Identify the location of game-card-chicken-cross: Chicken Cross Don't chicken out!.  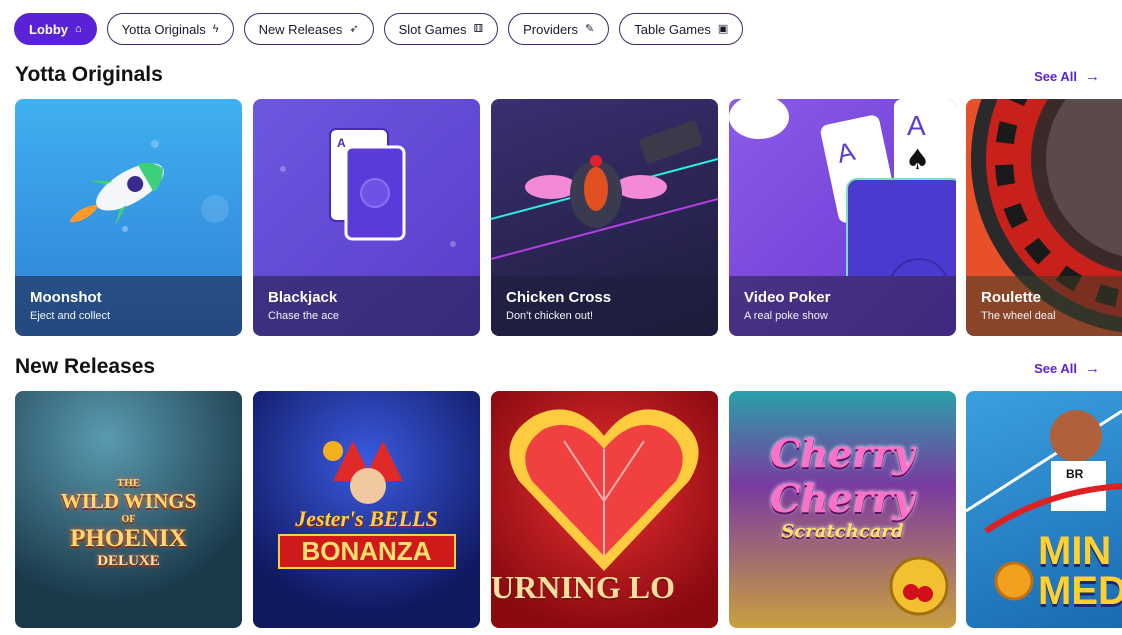
(604, 217).